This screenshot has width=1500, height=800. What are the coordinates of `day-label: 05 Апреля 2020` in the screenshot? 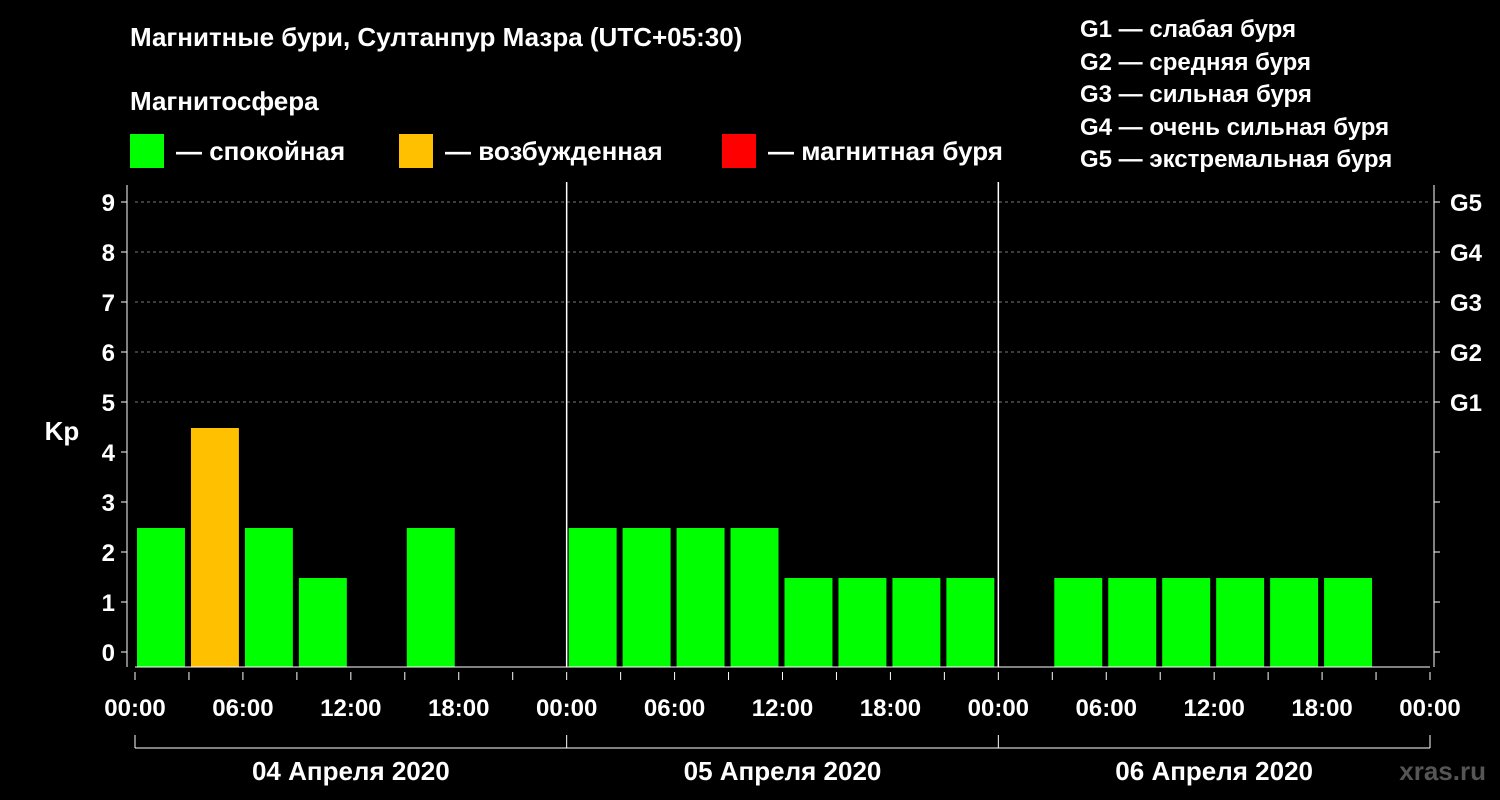 It's located at (783, 771).